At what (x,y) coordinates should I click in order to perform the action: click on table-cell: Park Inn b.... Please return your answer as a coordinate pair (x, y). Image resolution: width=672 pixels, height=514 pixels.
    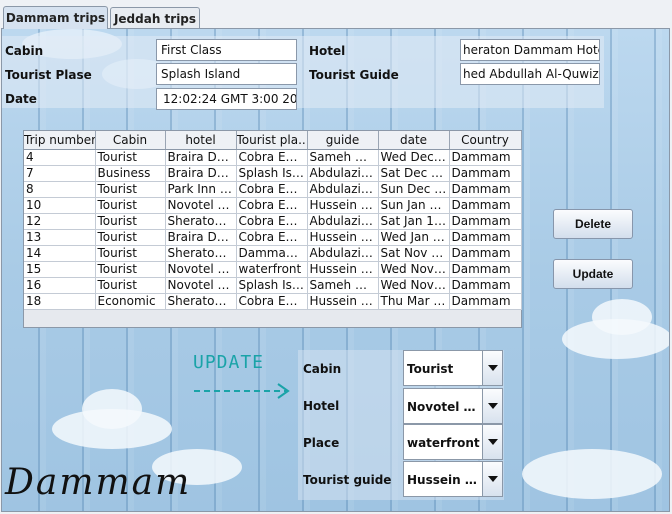
    Looking at the image, I should click on (201, 189).